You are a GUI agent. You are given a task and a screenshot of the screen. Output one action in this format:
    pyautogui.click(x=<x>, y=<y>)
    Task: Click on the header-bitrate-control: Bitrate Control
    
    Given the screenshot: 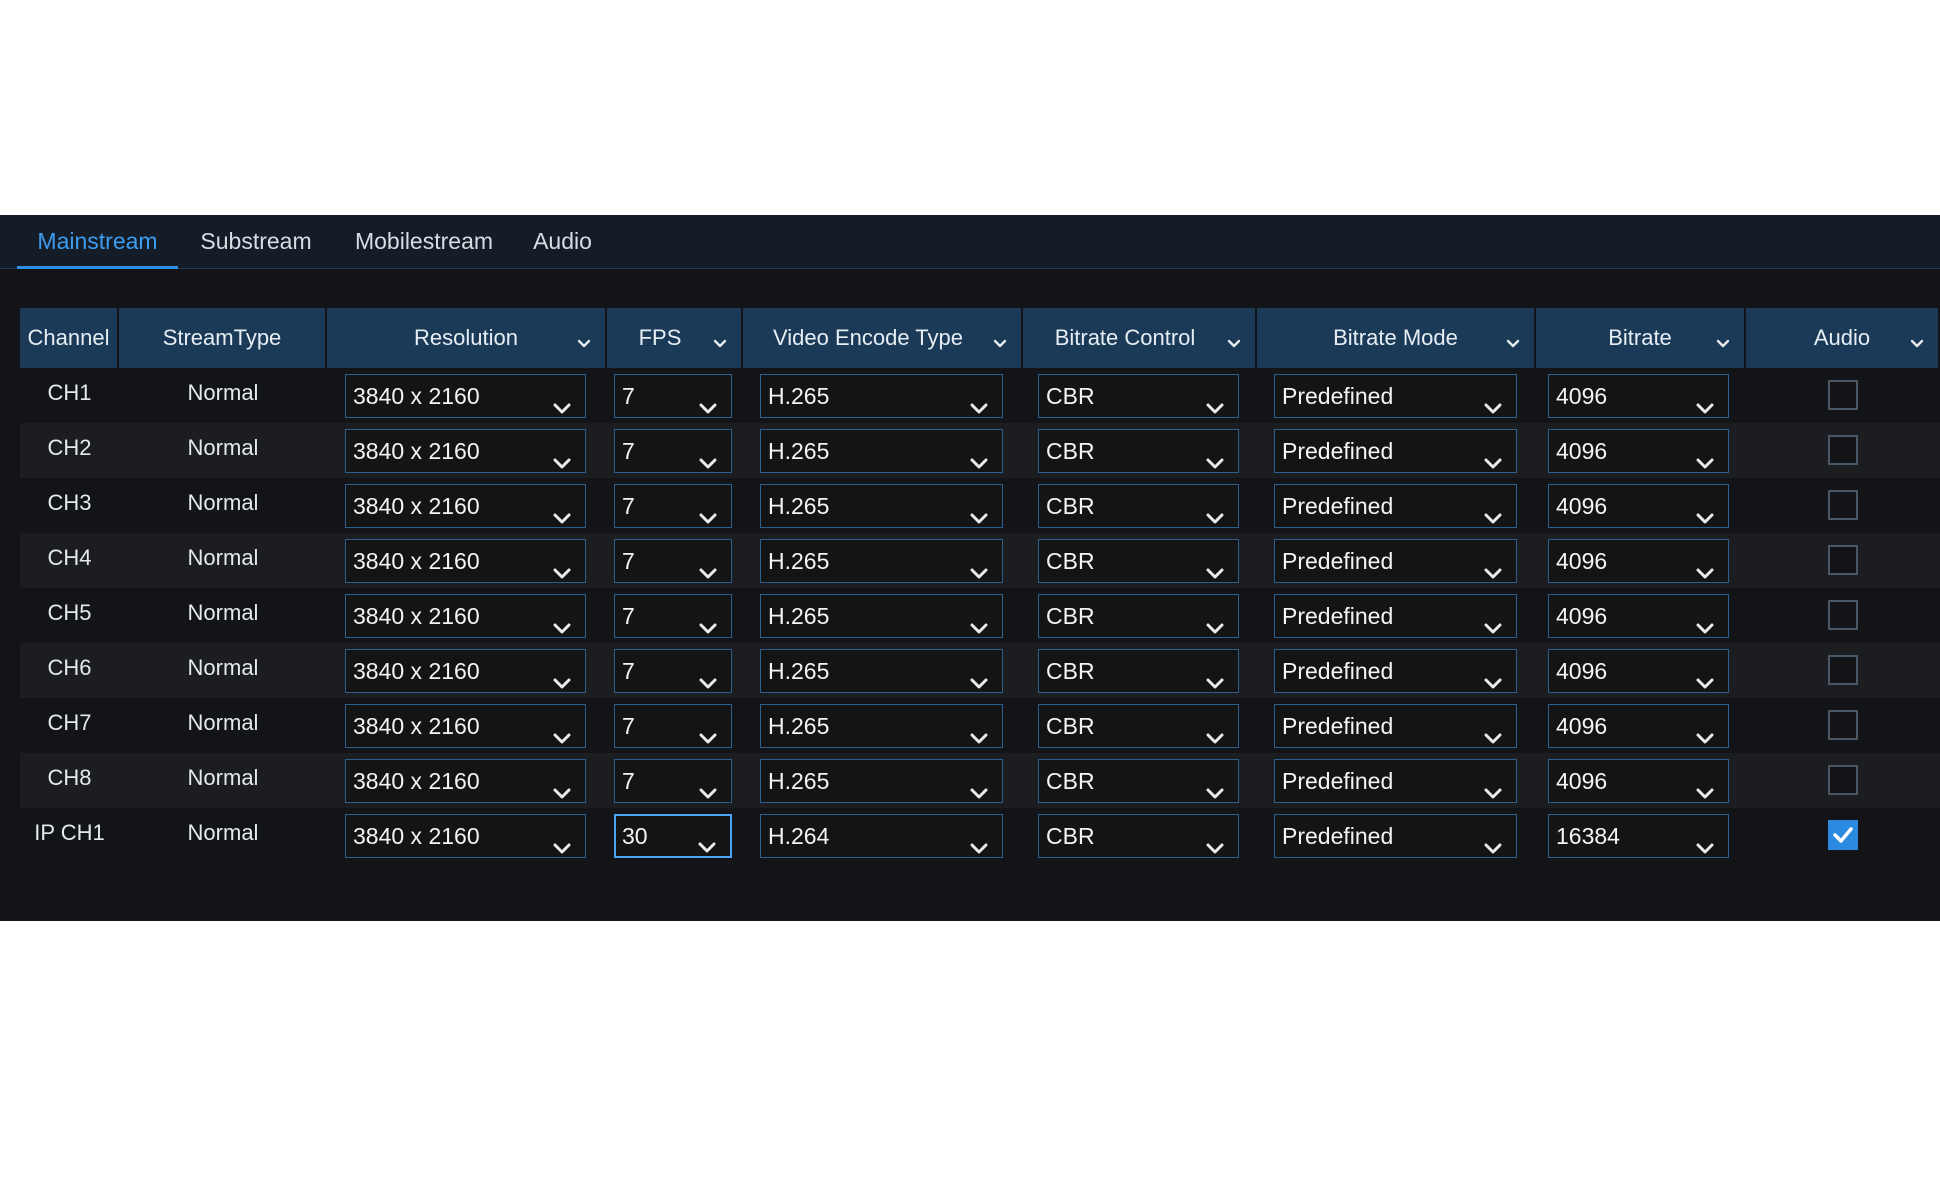 What is the action you would take?
    pyautogui.click(x=1140, y=338)
    